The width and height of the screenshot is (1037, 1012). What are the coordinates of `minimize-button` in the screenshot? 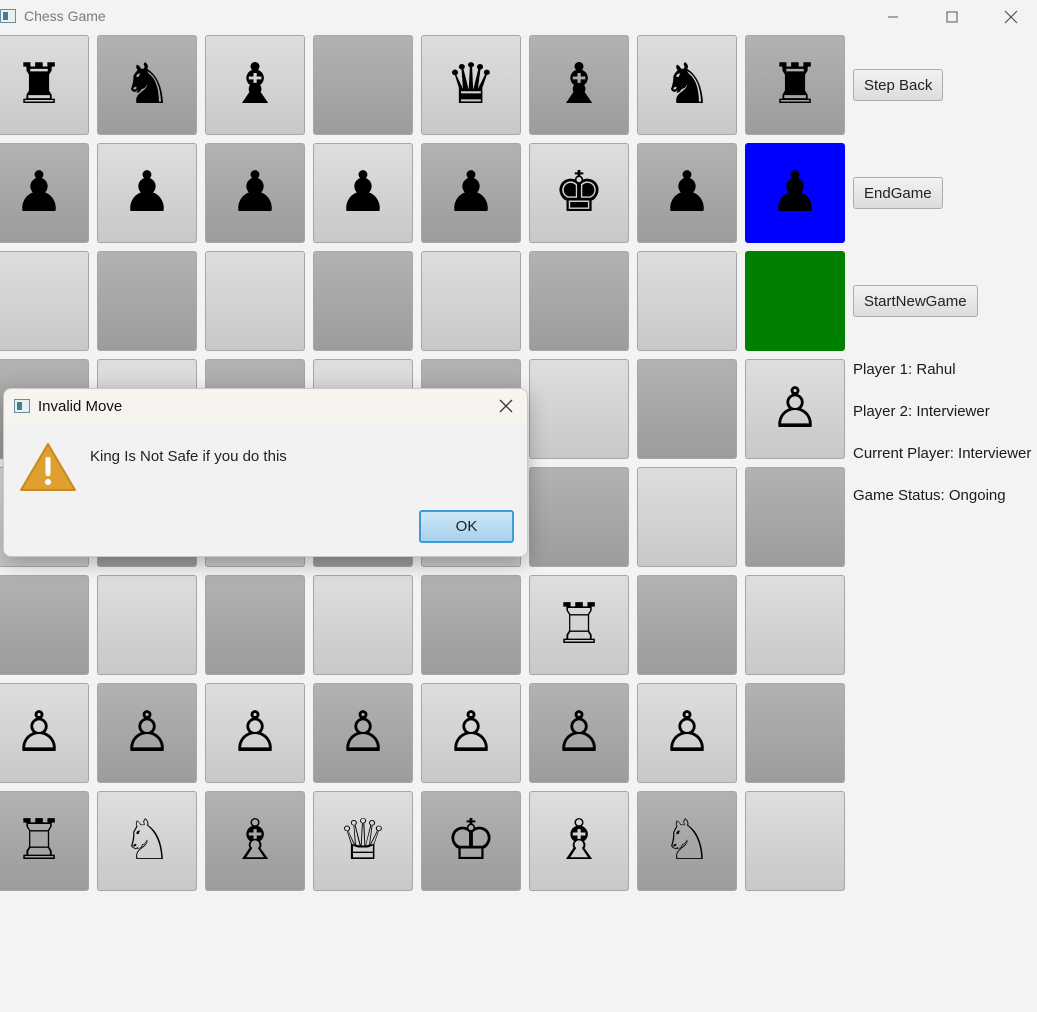 It's located at (893, 16).